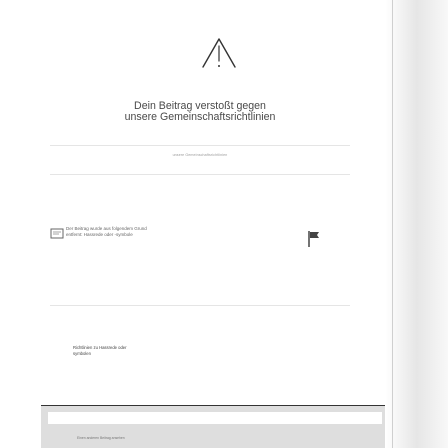  What do you see at coordinates (178, 351) in the screenshot?
I see `guidelines-link: Richtlinien zu Hassrede oder symbolen` at bounding box center [178, 351].